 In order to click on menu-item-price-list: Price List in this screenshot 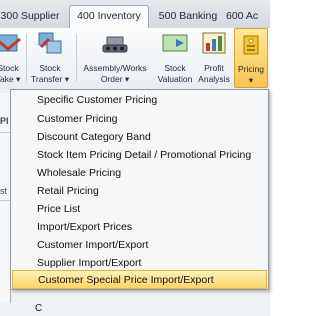, I will do `click(139, 209)`.